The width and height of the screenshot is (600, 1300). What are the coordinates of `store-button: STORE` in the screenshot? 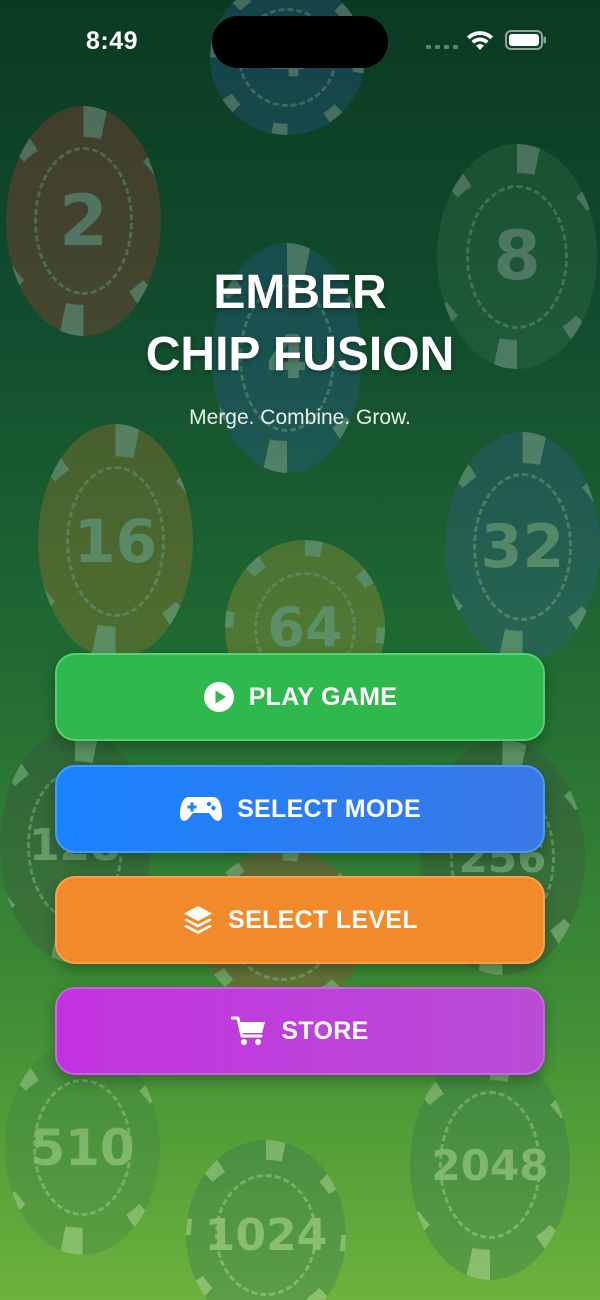 It's located at (300, 1031).